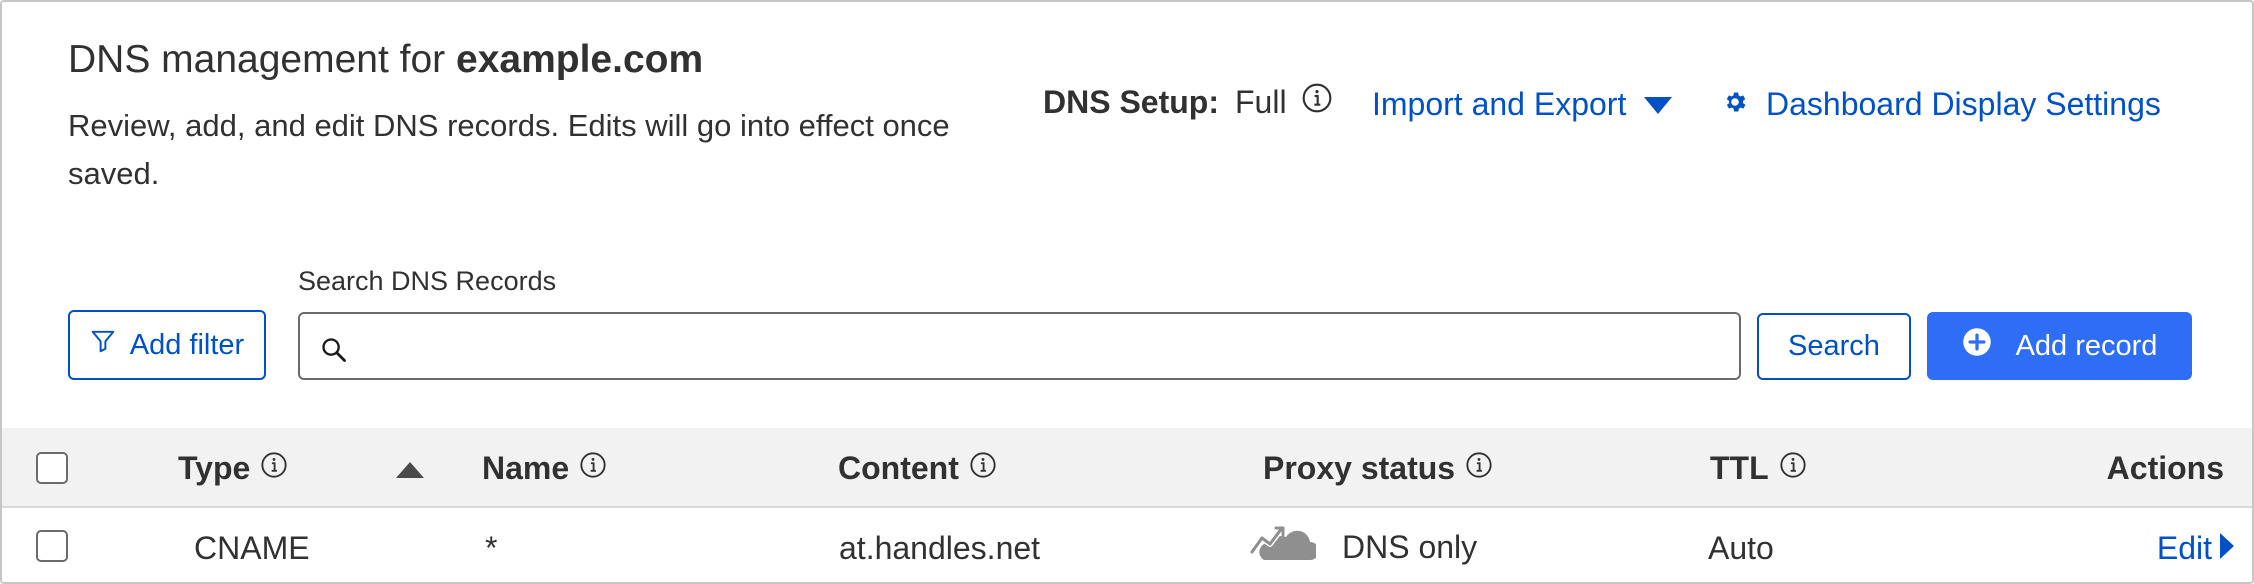 The height and width of the screenshot is (584, 2254). What do you see at coordinates (1977, 346) in the screenshot?
I see `plus-circle-icon` at bounding box center [1977, 346].